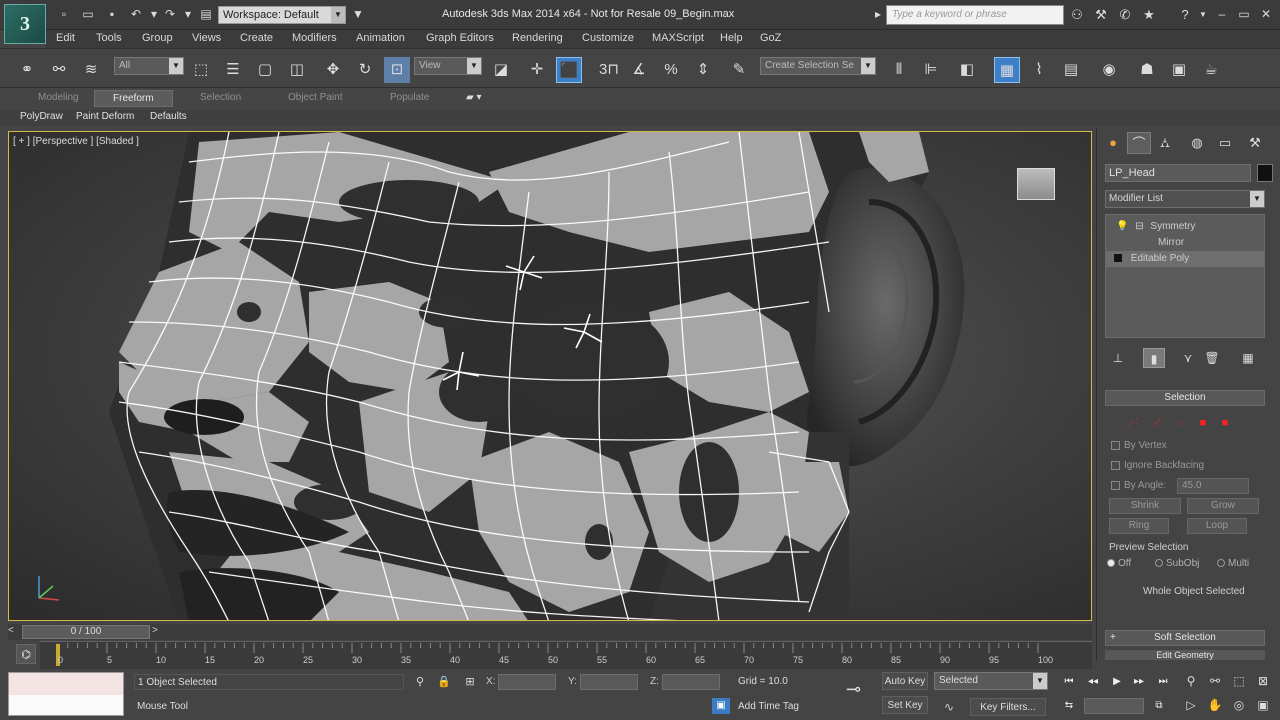 The image size is (1280, 720). I want to click on configure-modifier-sets-icon: ▦, so click(1248, 358).